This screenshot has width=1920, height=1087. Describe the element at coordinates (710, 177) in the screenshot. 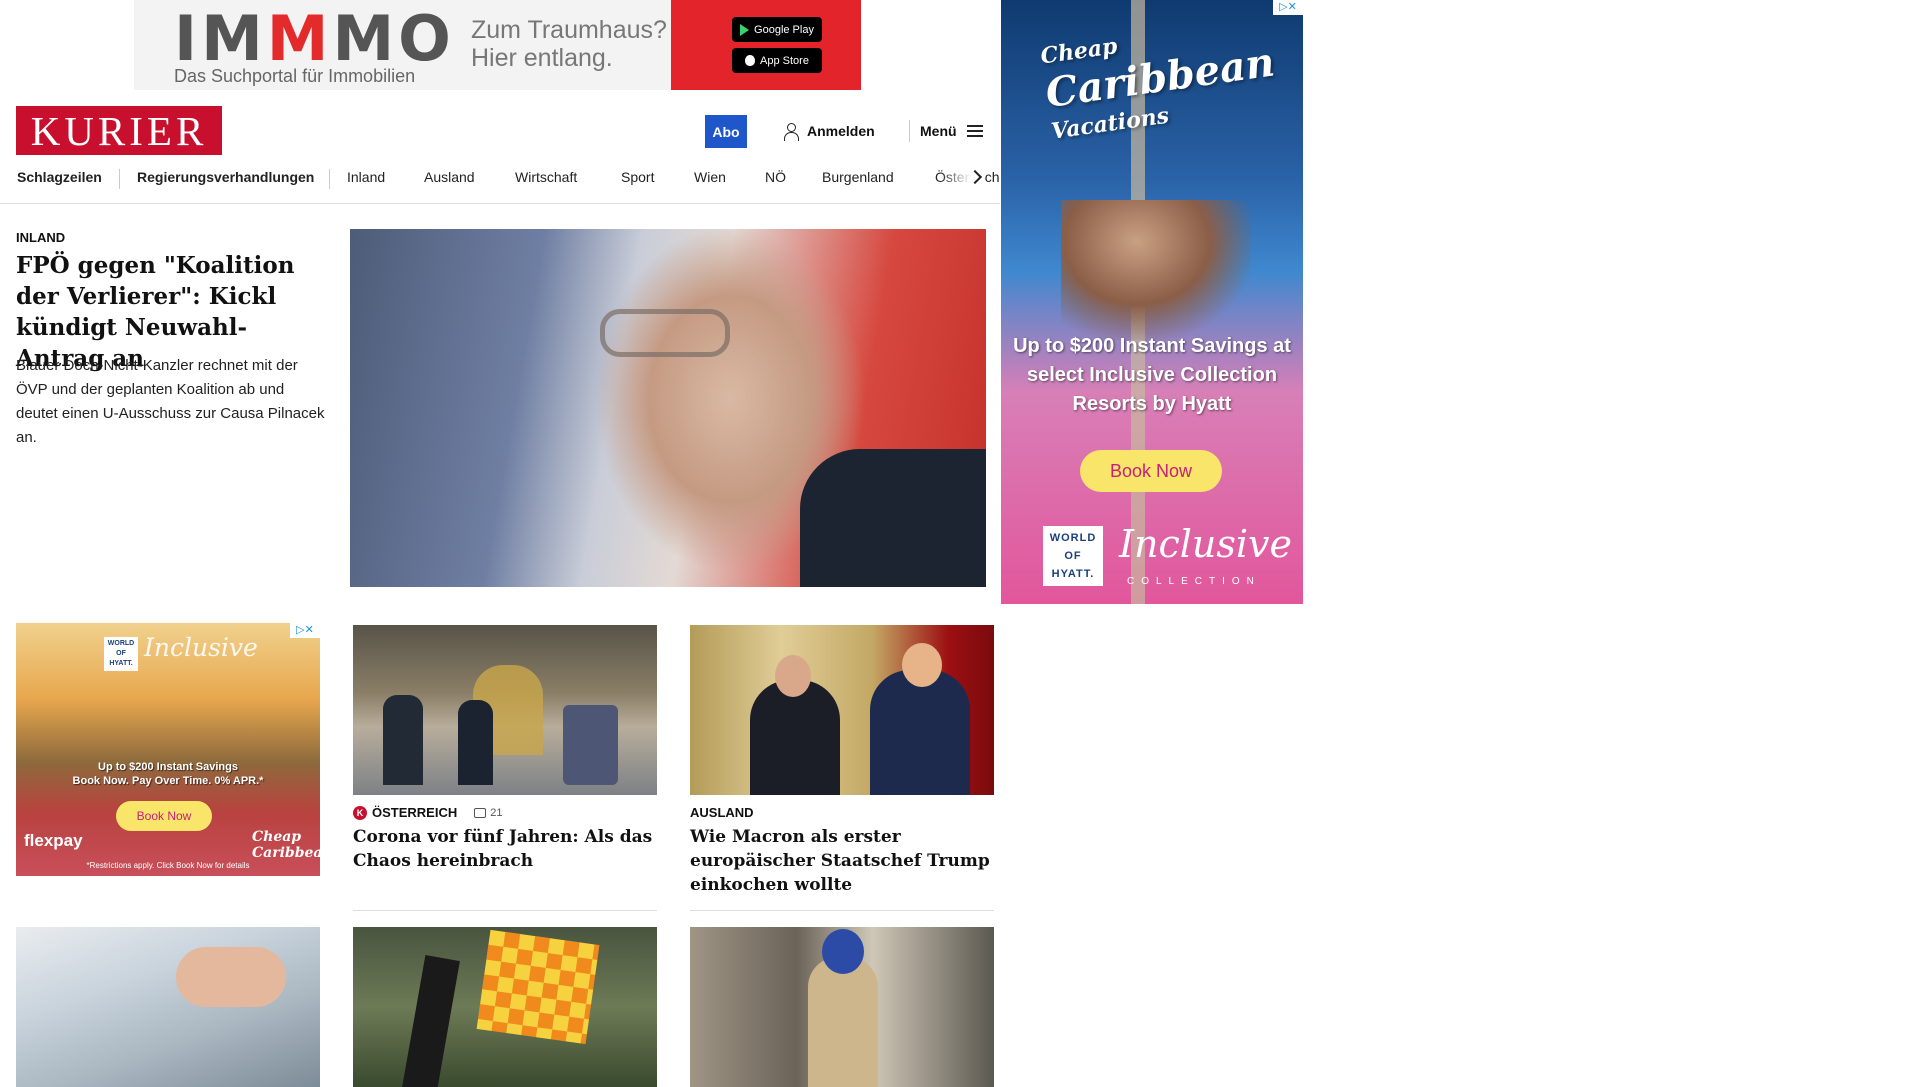

I see `nav-item-wien: Wien` at that location.